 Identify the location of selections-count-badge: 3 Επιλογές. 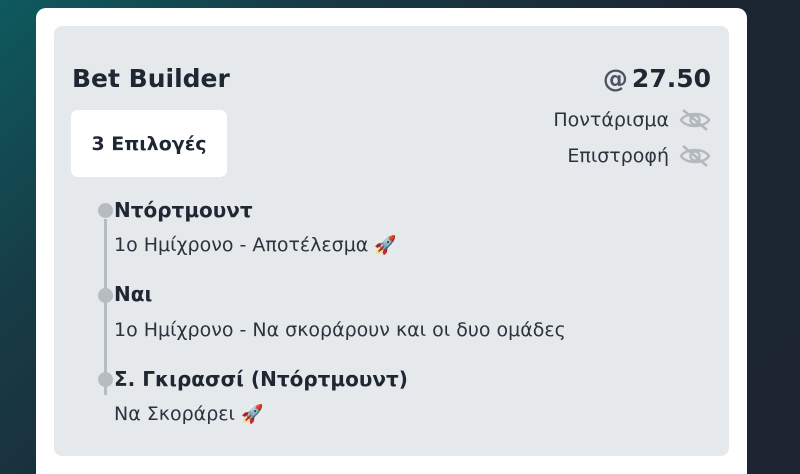
(149, 143).